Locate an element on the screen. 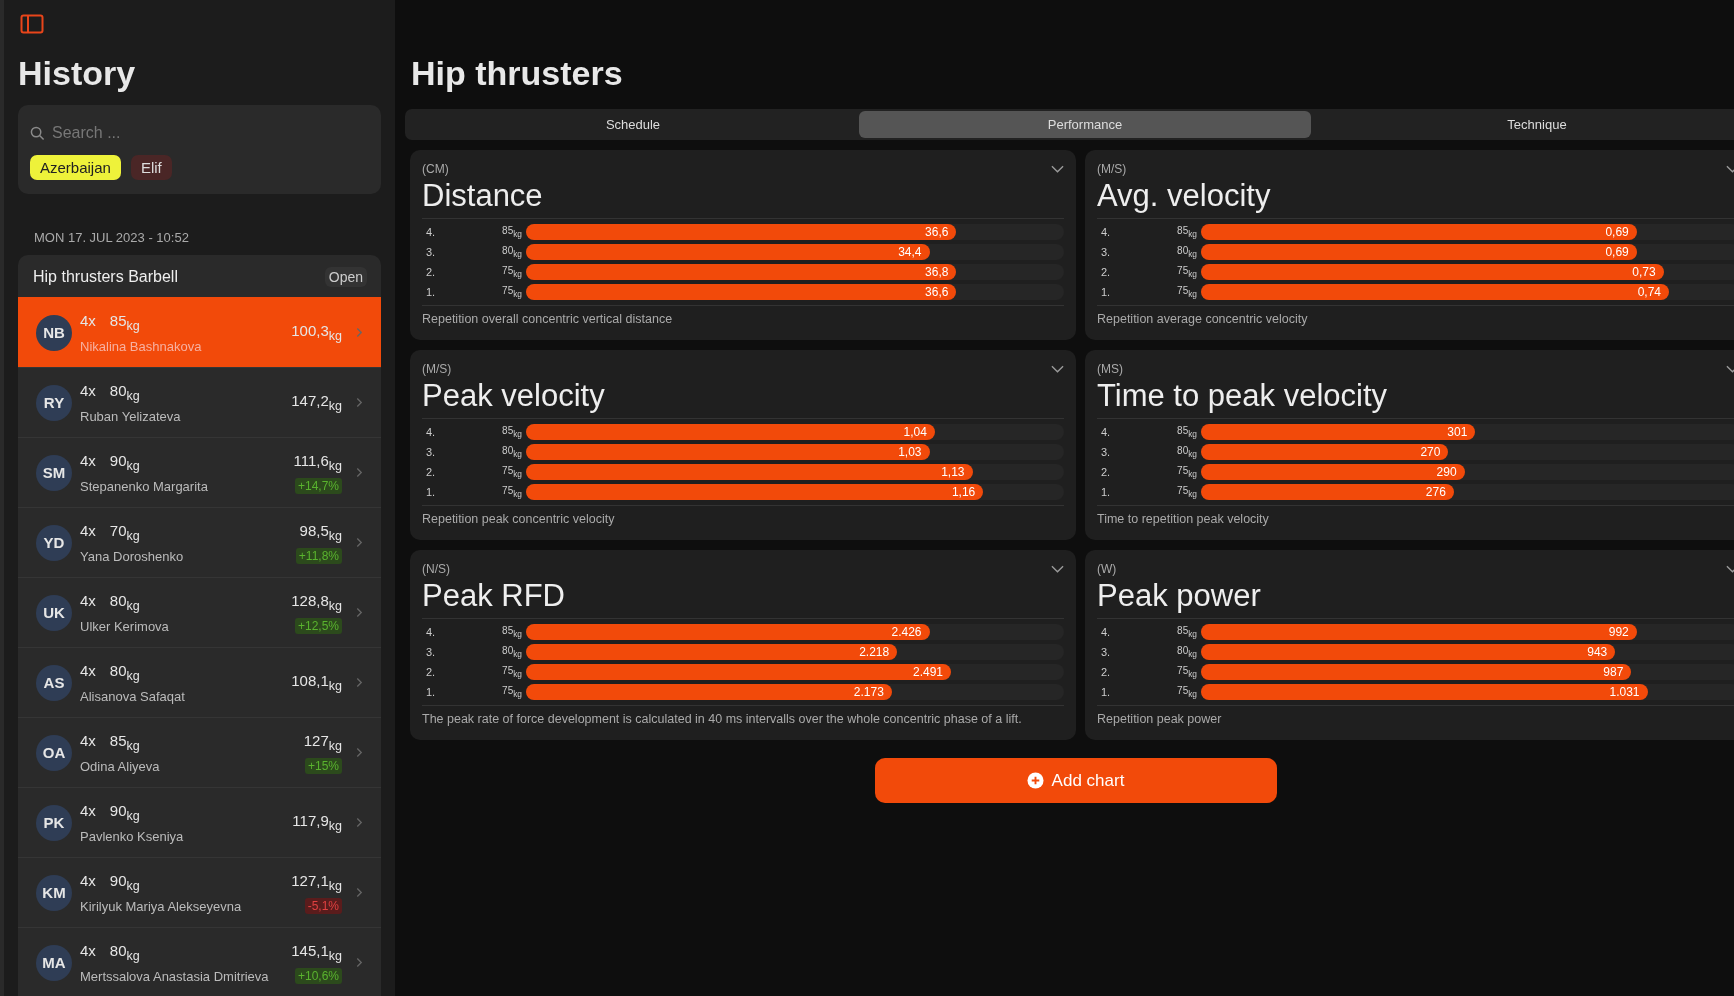 The width and height of the screenshot is (1734, 996). card-title: Peak power is located at coordinates (1179, 596).